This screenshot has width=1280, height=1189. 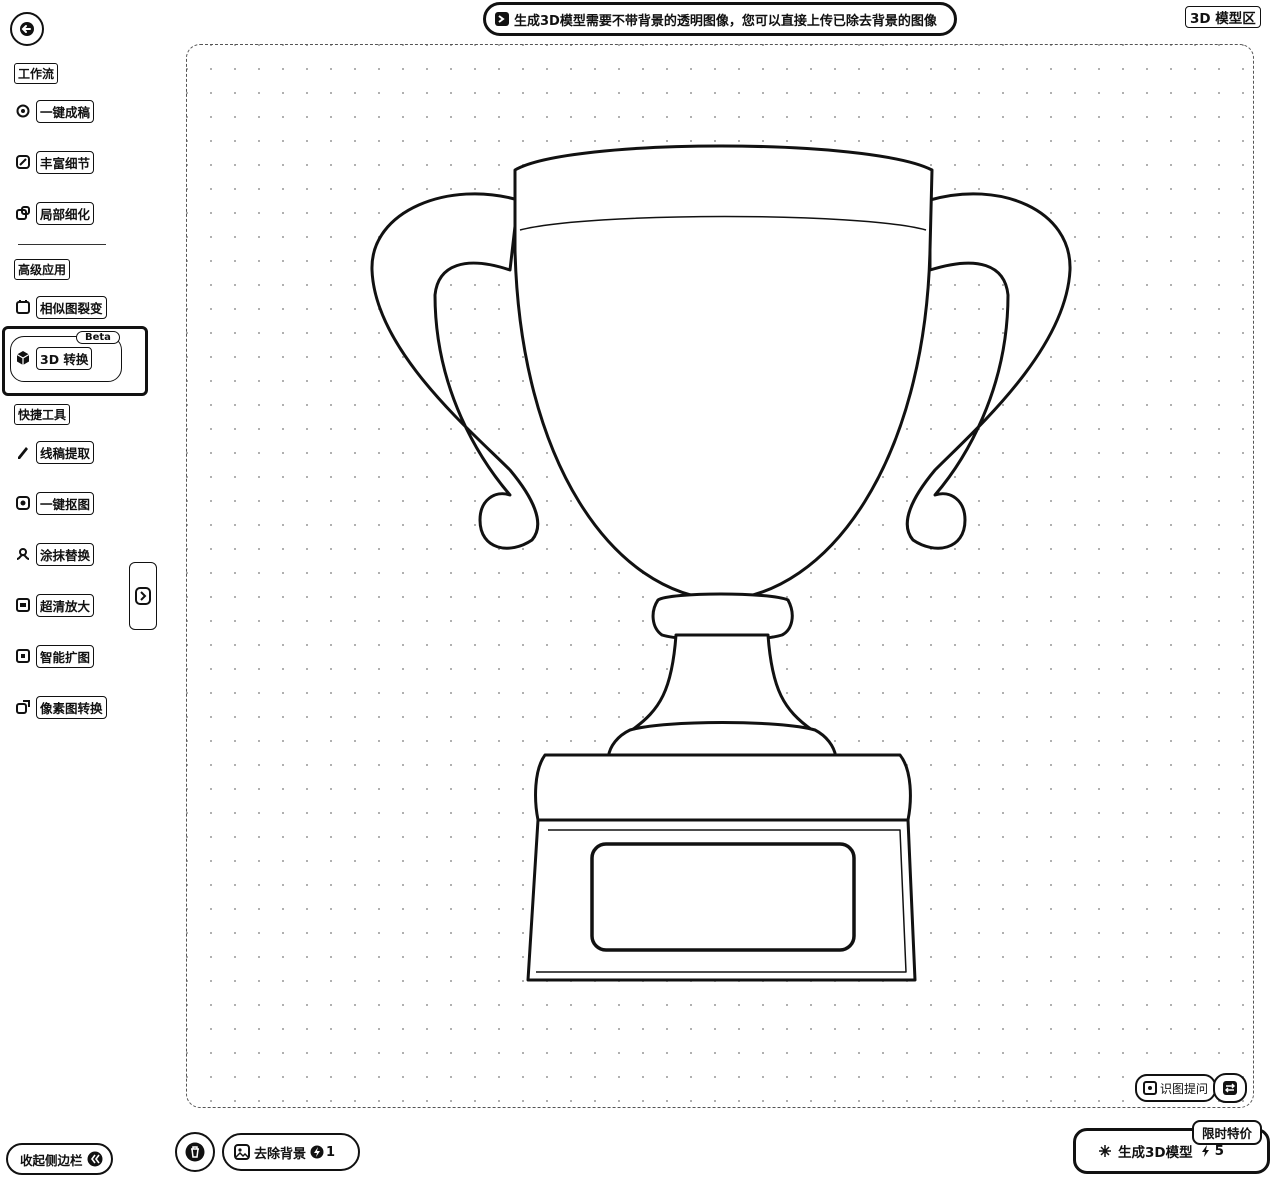 I want to click on promo-badge: 限时特价, so click(x=1227, y=1132).